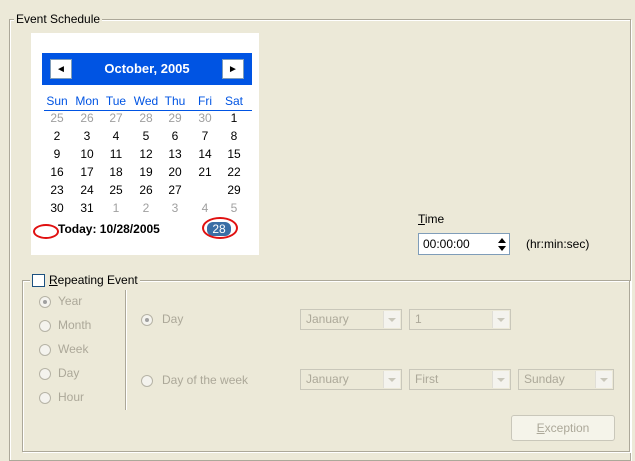 This screenshot has width=635, height=461. I want to click on exception-button: Exception, so click(563, 428).